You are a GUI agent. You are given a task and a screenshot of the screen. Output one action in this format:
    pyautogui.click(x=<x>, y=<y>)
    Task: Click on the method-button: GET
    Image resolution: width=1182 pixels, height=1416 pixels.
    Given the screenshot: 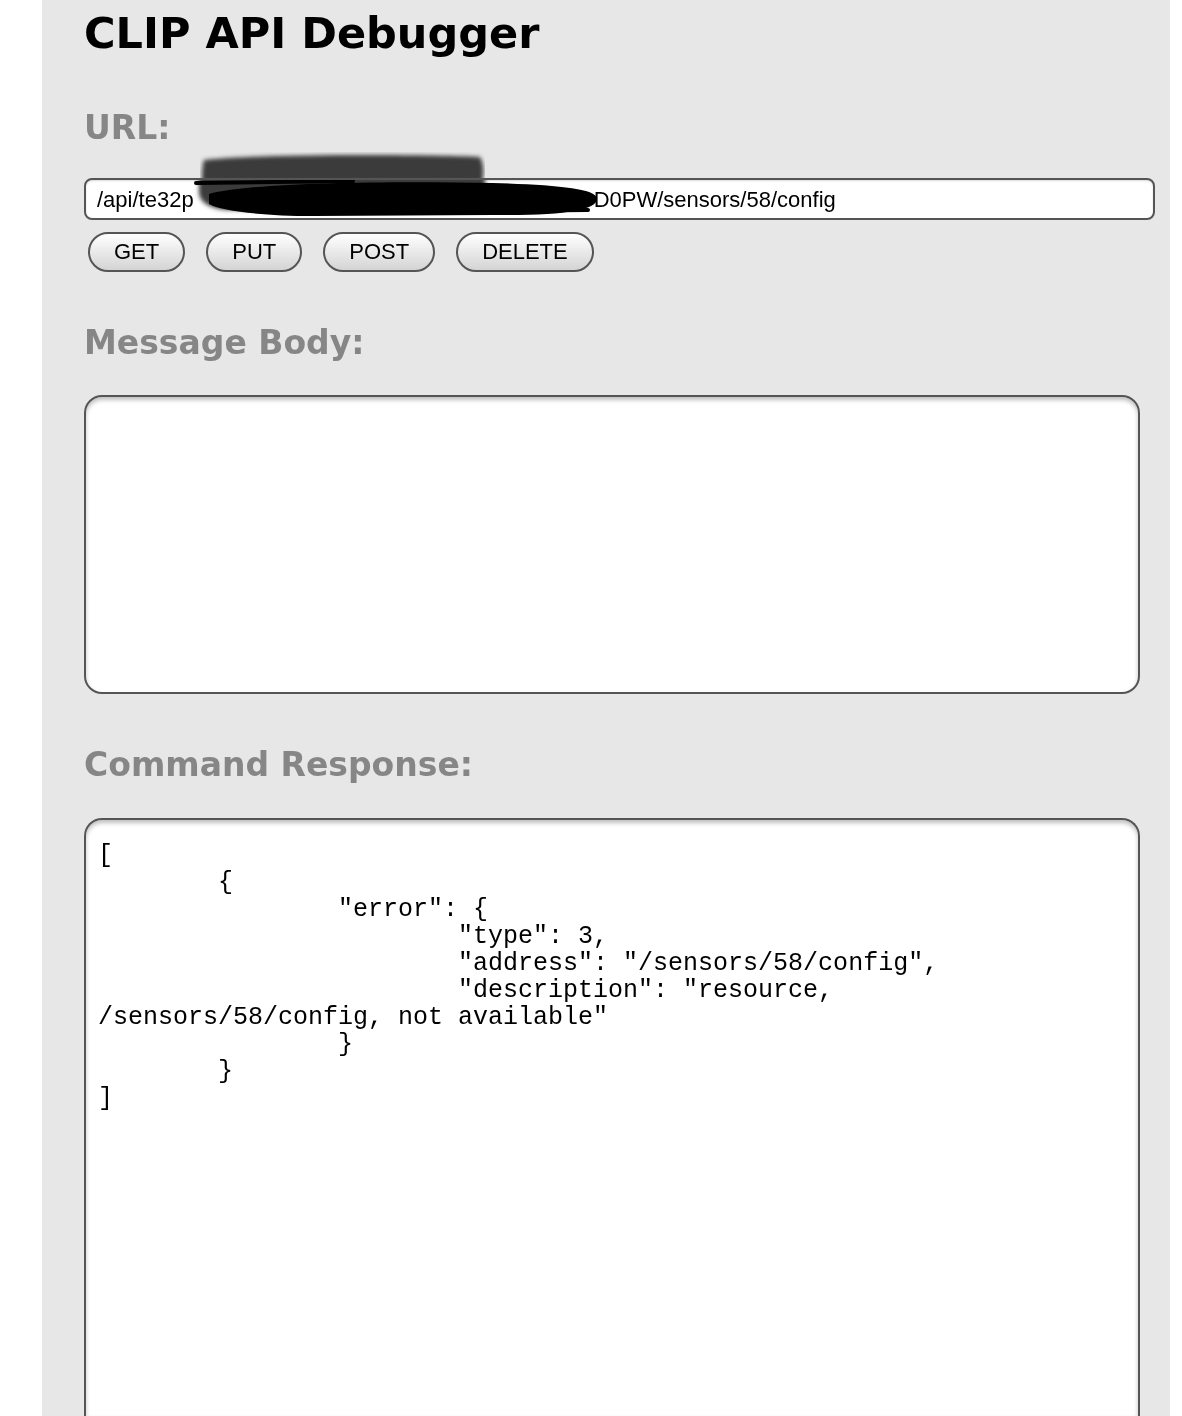 What is the action you would take?
    pyautogui.click(x=137, y=252)
    